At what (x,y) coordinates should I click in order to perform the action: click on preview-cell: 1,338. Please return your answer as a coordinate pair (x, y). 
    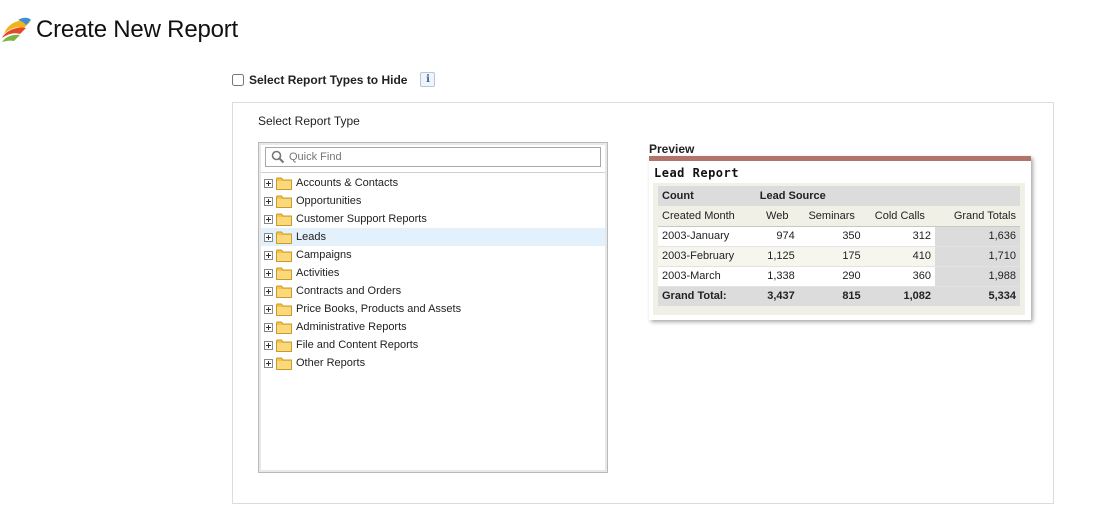
    Looking at the image, I should click on (777, 276).